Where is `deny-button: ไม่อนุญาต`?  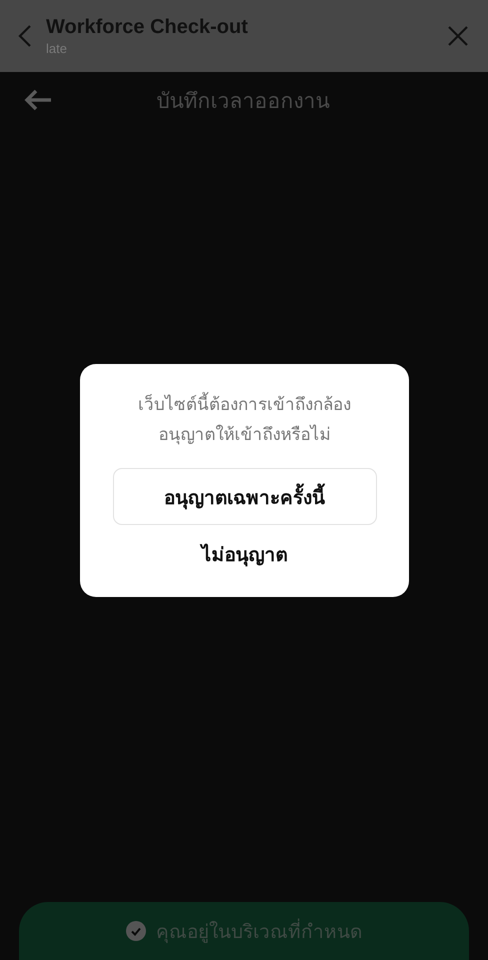 deny-button: ไม่อนุญาต is located at coordinates (245, 554).